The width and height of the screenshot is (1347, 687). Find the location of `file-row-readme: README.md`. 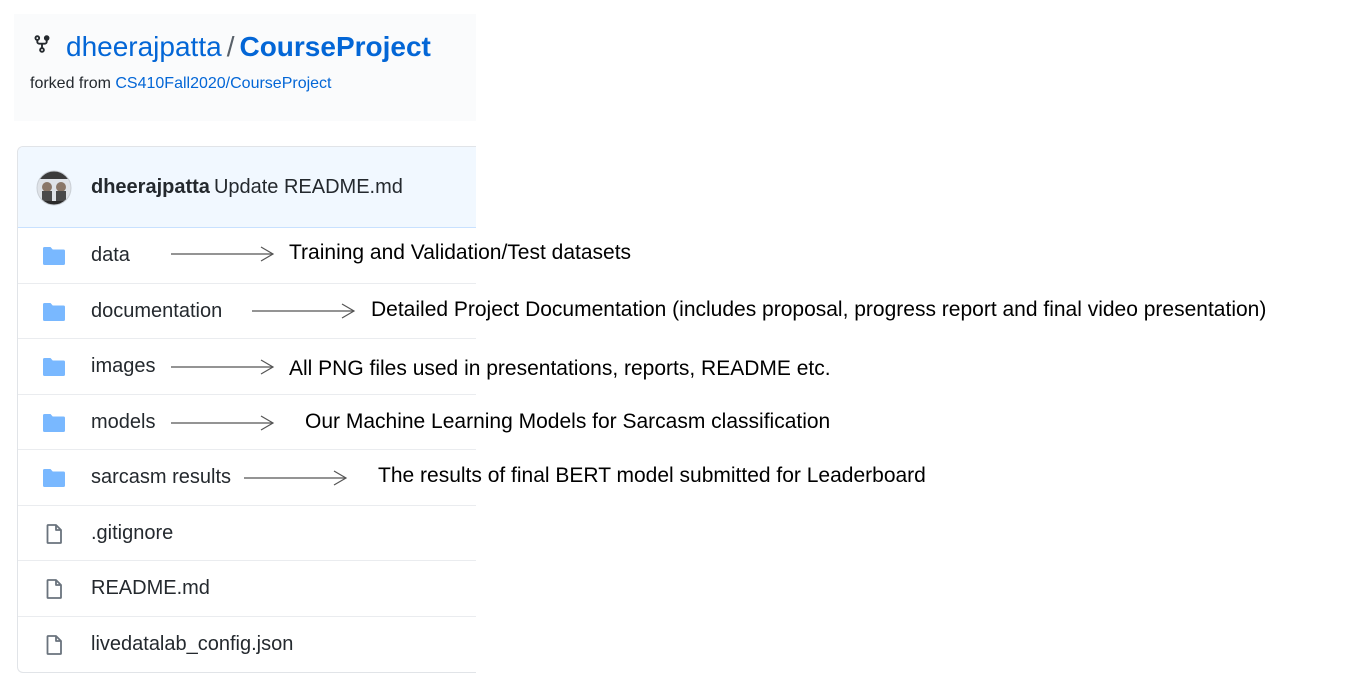

file-row-readme: README.md is located at coordinates (247, 589).